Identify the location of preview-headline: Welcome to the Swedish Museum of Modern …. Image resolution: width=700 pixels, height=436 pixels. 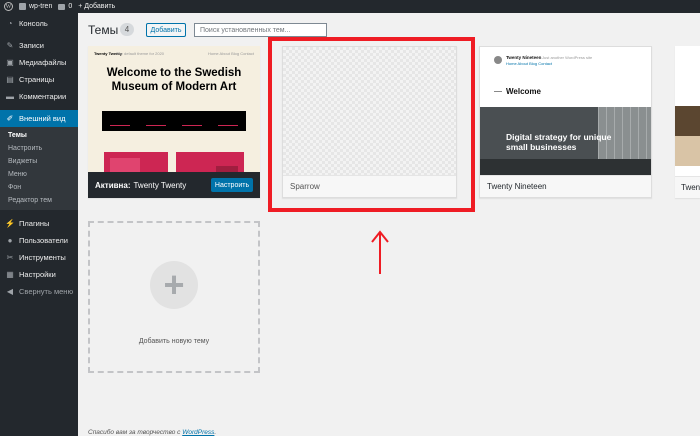
(174, 80).